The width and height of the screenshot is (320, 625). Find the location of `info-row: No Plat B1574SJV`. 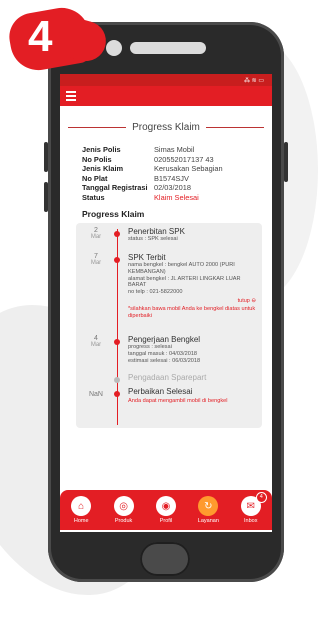

info-row: No Plat B1574SJV is located at coordinates (173, 179).